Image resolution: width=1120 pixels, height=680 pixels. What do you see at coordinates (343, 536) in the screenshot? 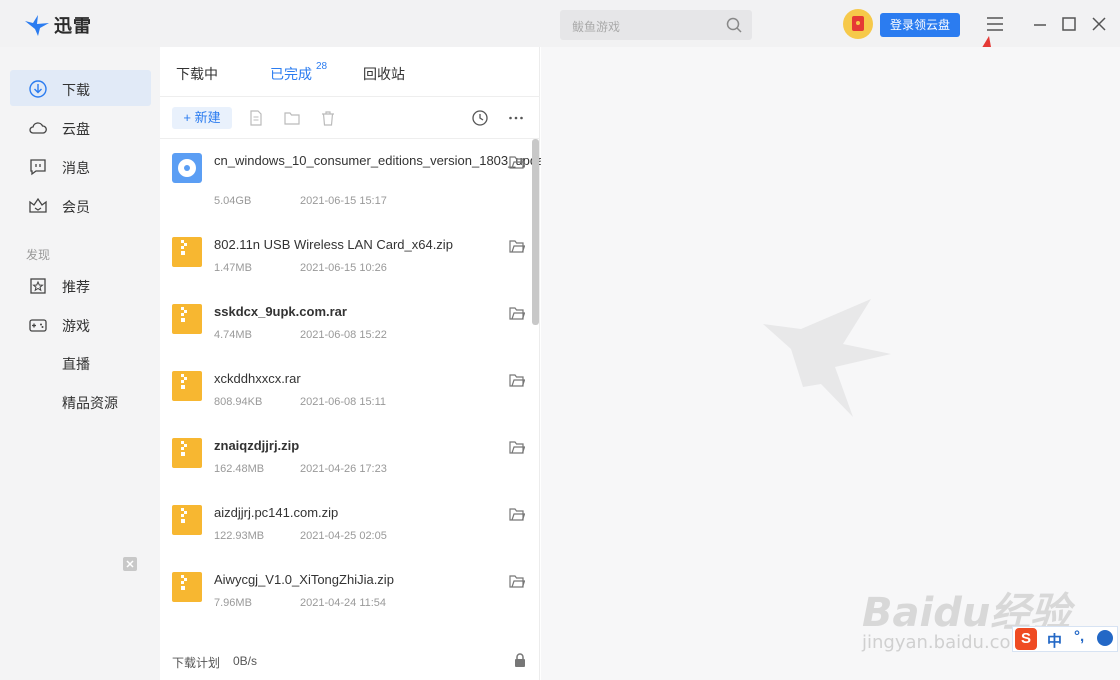
I see `file-date: 2021-04-25 02:05` at bounding box center [343, 536].